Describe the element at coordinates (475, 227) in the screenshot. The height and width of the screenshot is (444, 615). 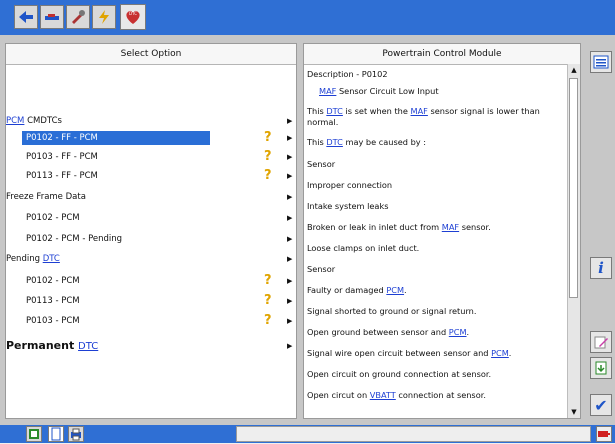
I see `text-fragment: sensor.` at that location.